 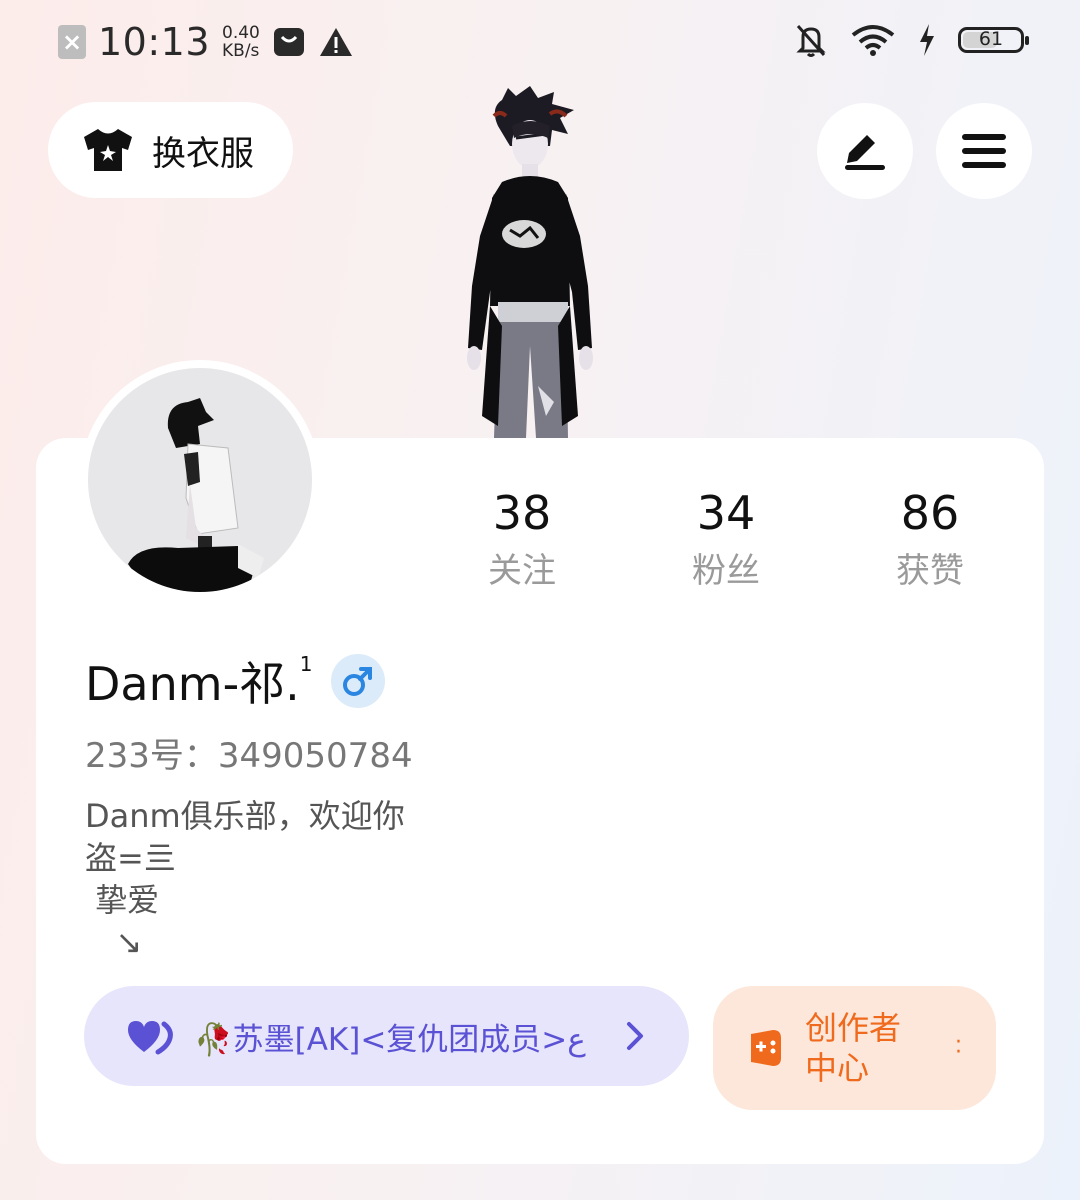 I want to click on change-outfit-button: 换衣服, so click(x=170, y=150).